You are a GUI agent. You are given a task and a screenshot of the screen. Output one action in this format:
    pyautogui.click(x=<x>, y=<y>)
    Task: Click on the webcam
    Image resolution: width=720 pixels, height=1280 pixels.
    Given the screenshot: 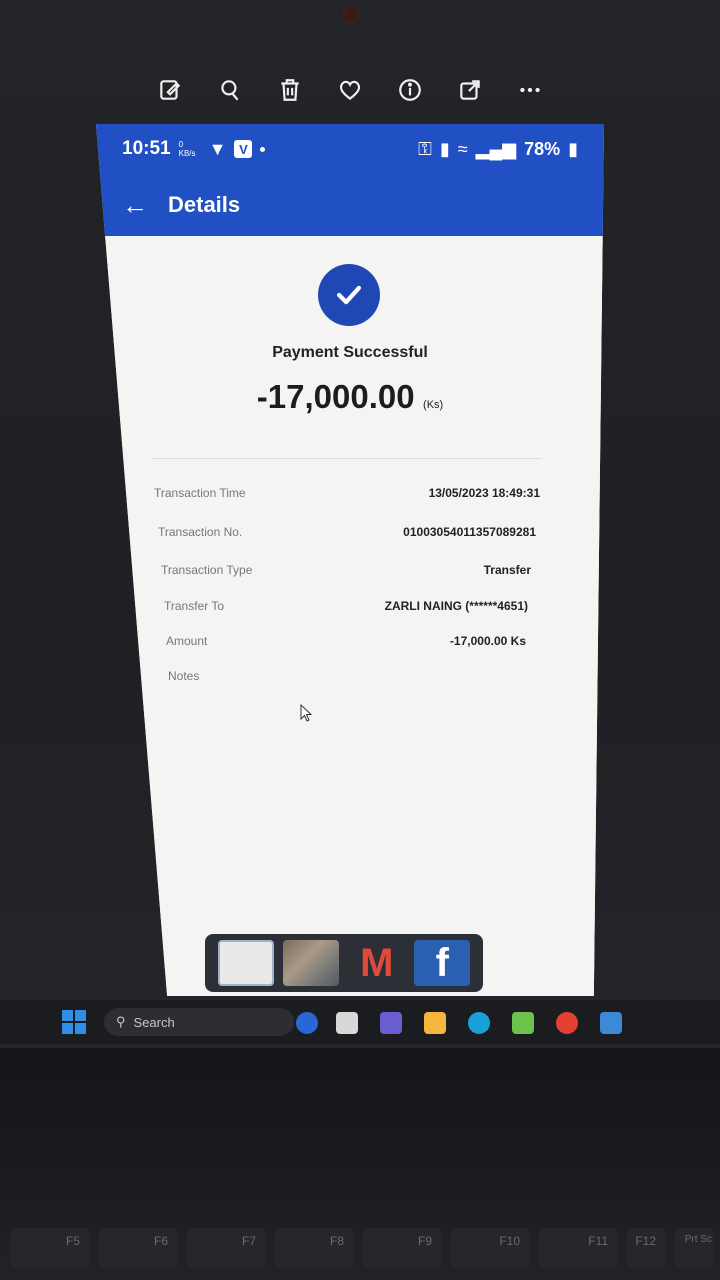 What is the action you would take?
    pyautogui.click(x=351, y=15)
    